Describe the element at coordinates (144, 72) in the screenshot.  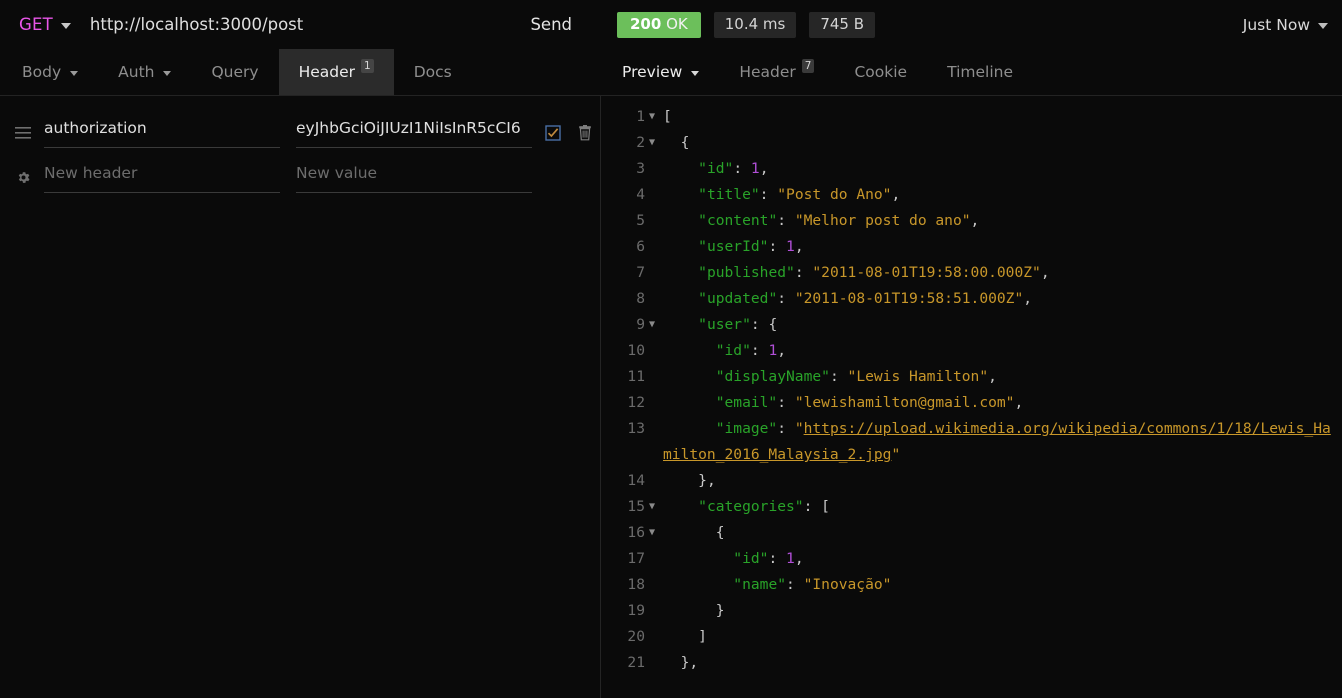
I see `tab-auth: Auth` at that location.